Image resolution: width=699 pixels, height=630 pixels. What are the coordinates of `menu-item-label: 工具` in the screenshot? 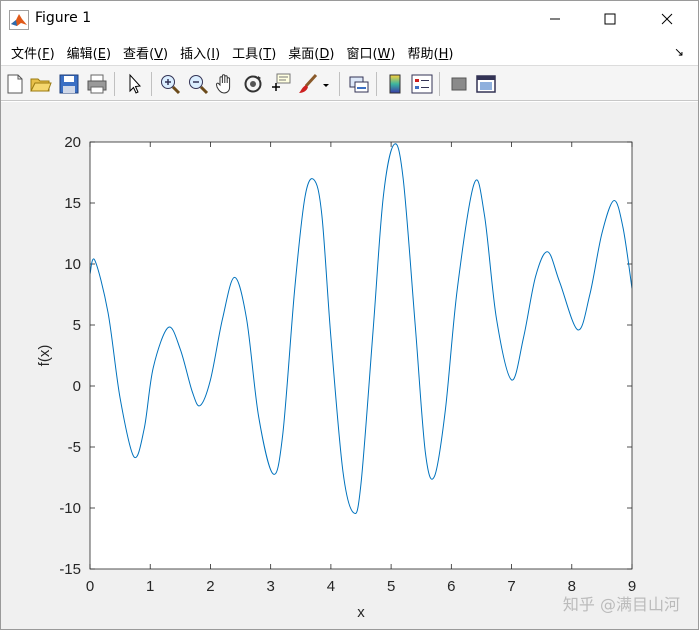 It's located at (245, 54).